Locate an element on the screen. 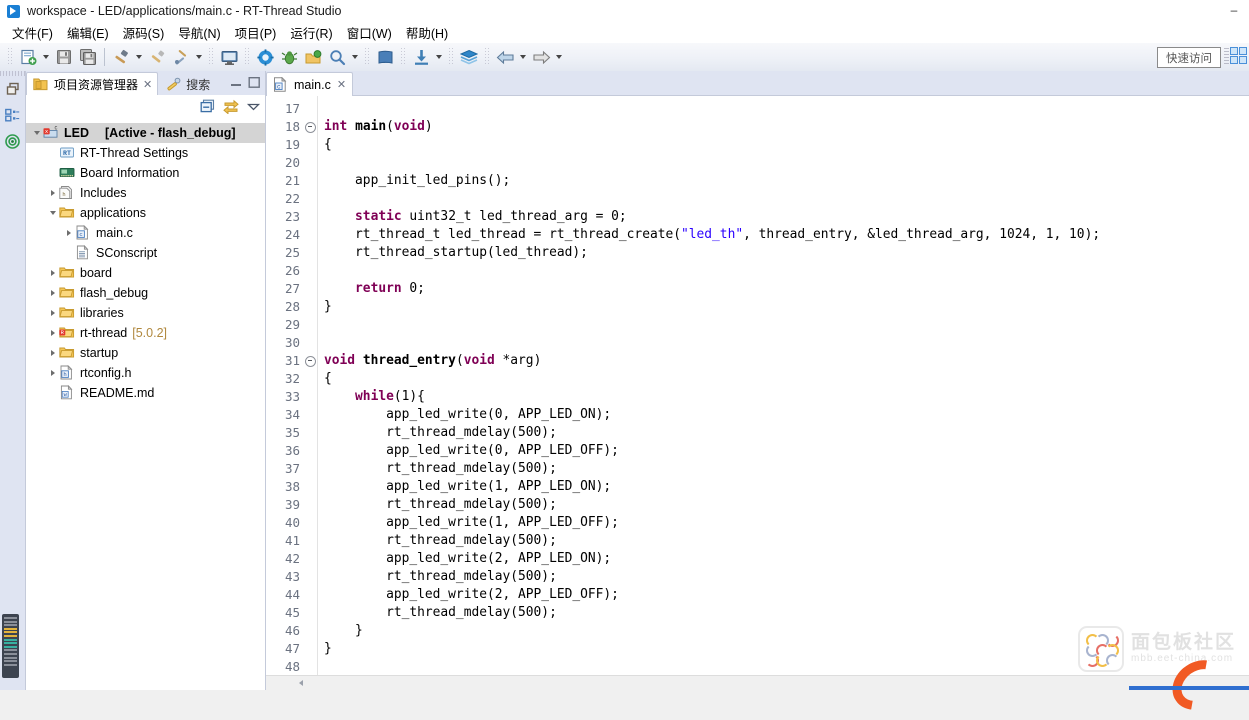 Image resolution: width=1249 pixels, height=720 pixels. tree-item-flash-debug: flash_debug is located at coordinates (145, 293).